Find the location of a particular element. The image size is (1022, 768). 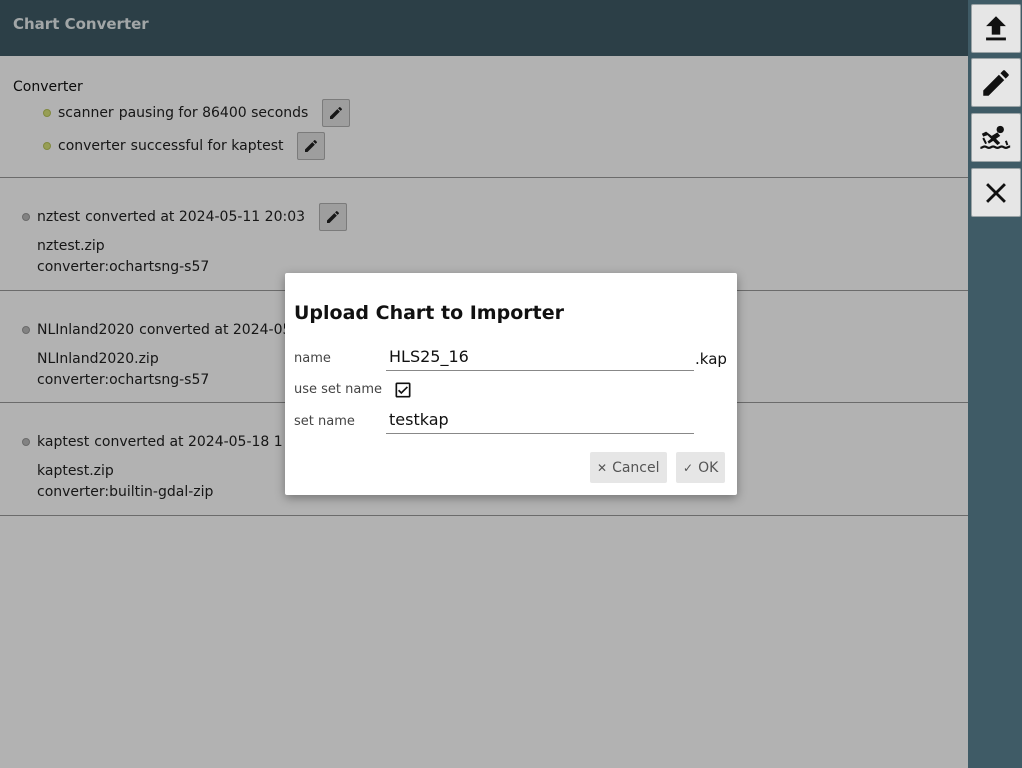

pencil-icon is located at coordinates (996, 82).